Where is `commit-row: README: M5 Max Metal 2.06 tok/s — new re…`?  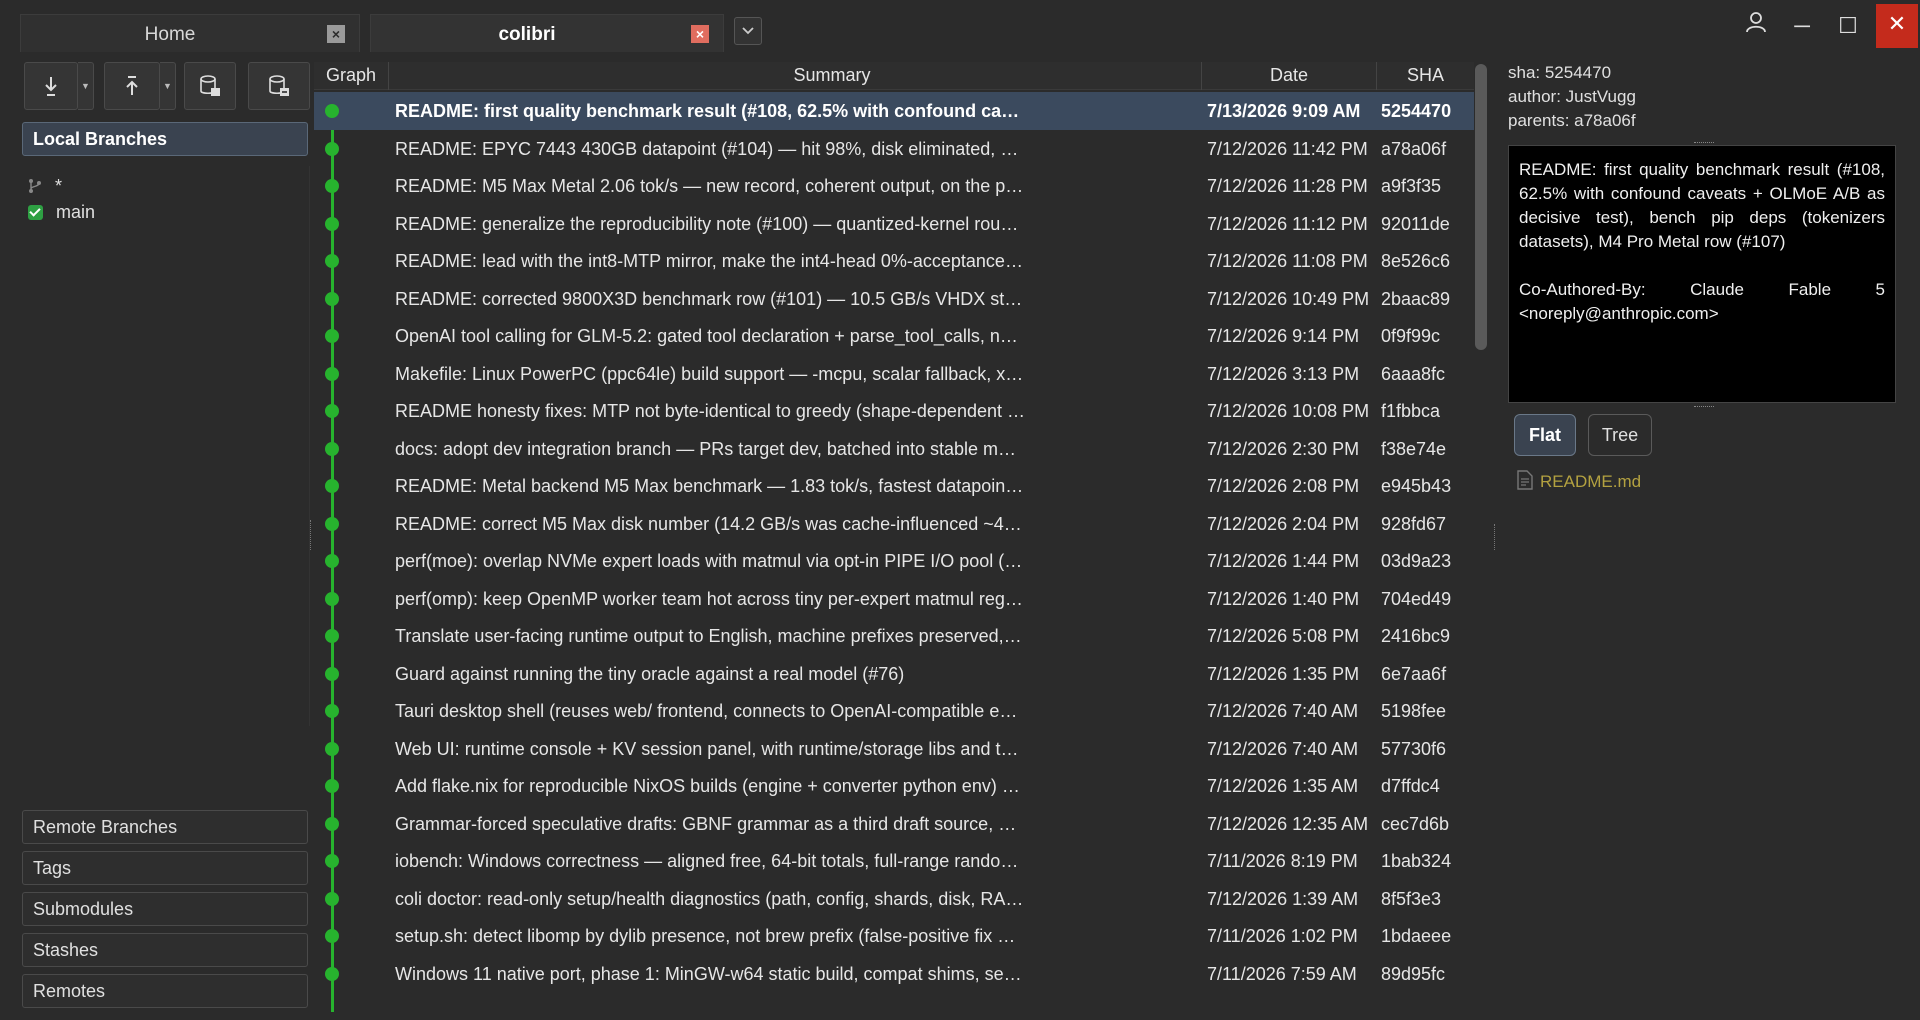
commit-row: README: M5 Max Metal 2.06 tok/s — new re… is located at coordinates (894, 186).